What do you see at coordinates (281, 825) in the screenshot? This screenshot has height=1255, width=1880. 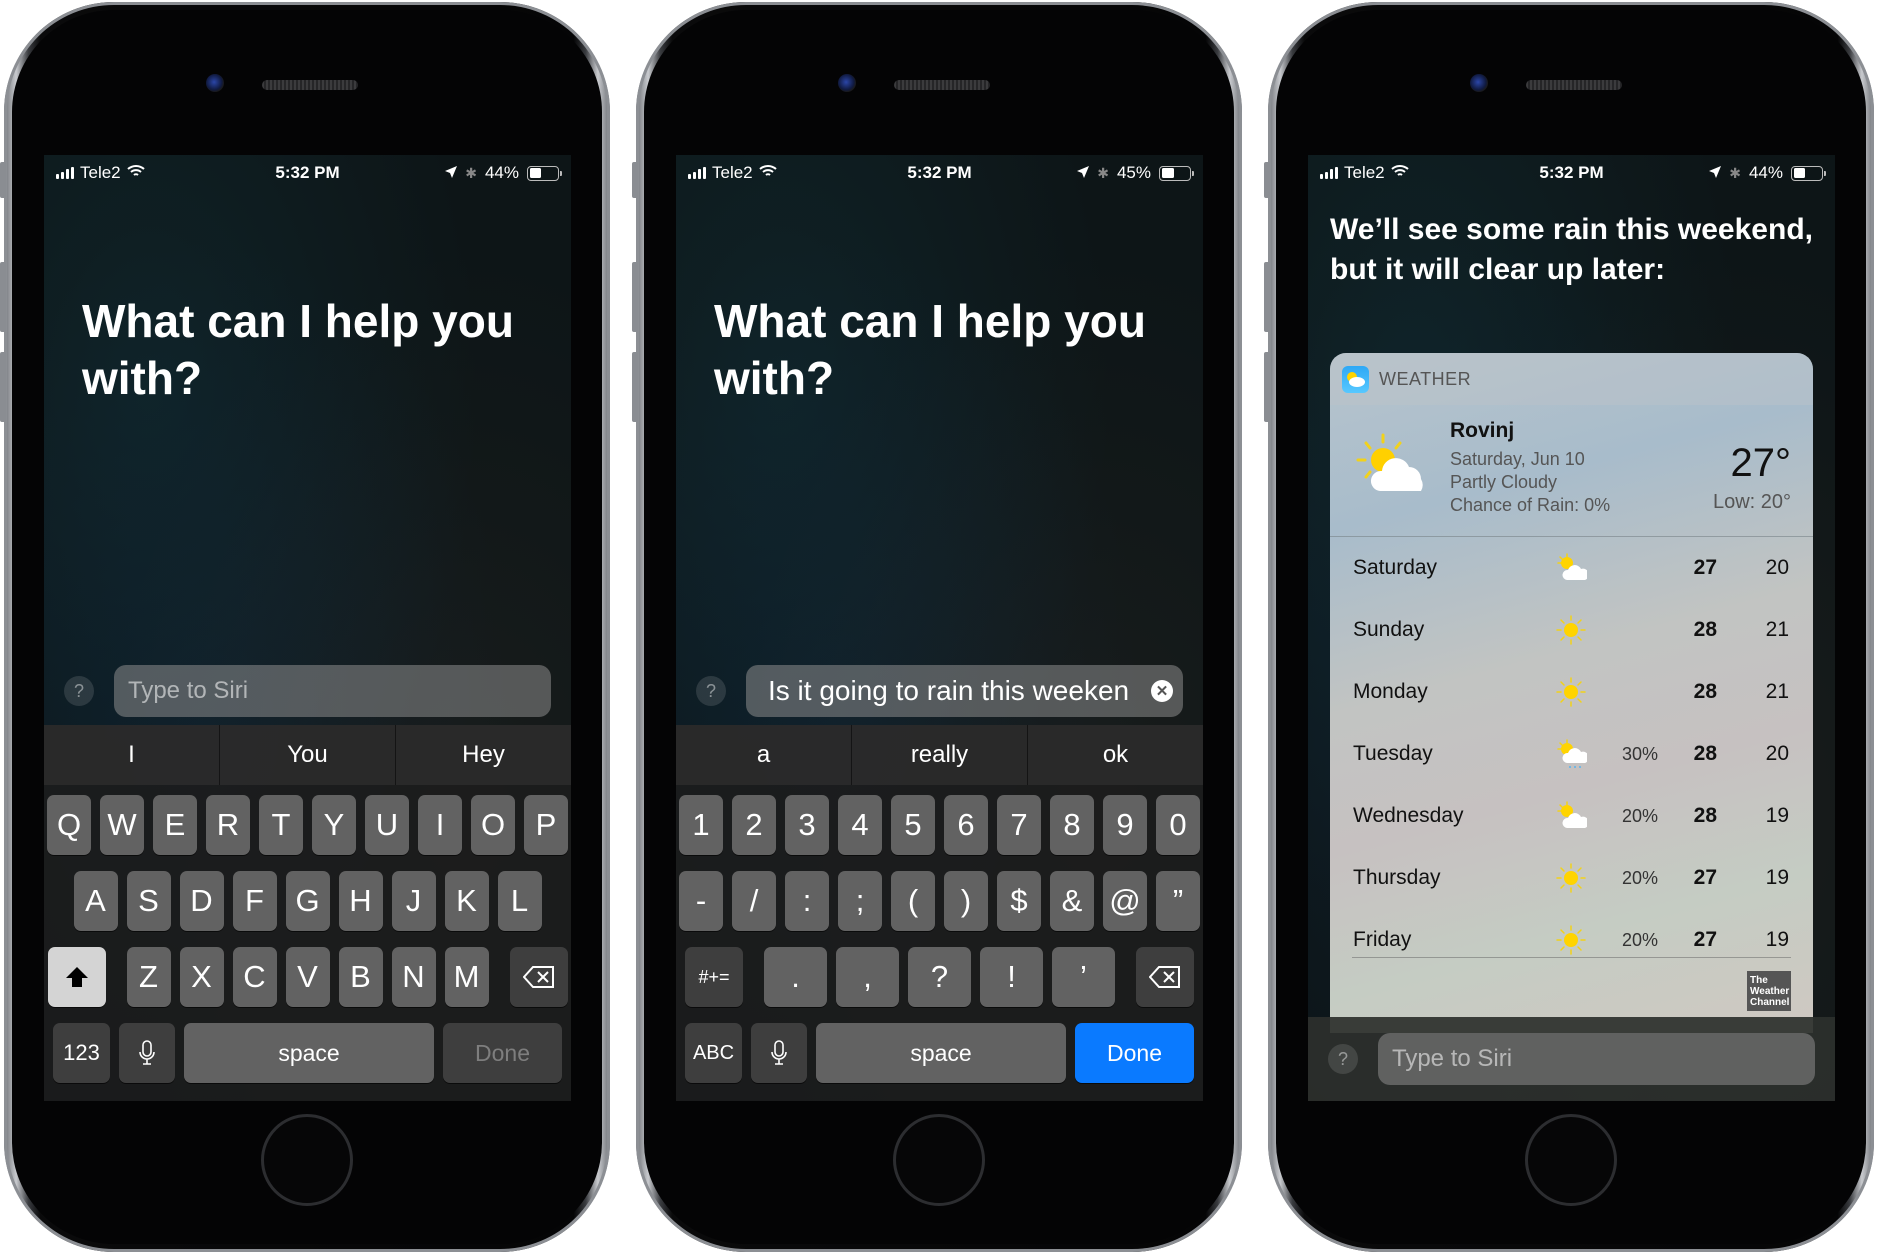 I see `key-t: T` at bounding box center [281, 825].